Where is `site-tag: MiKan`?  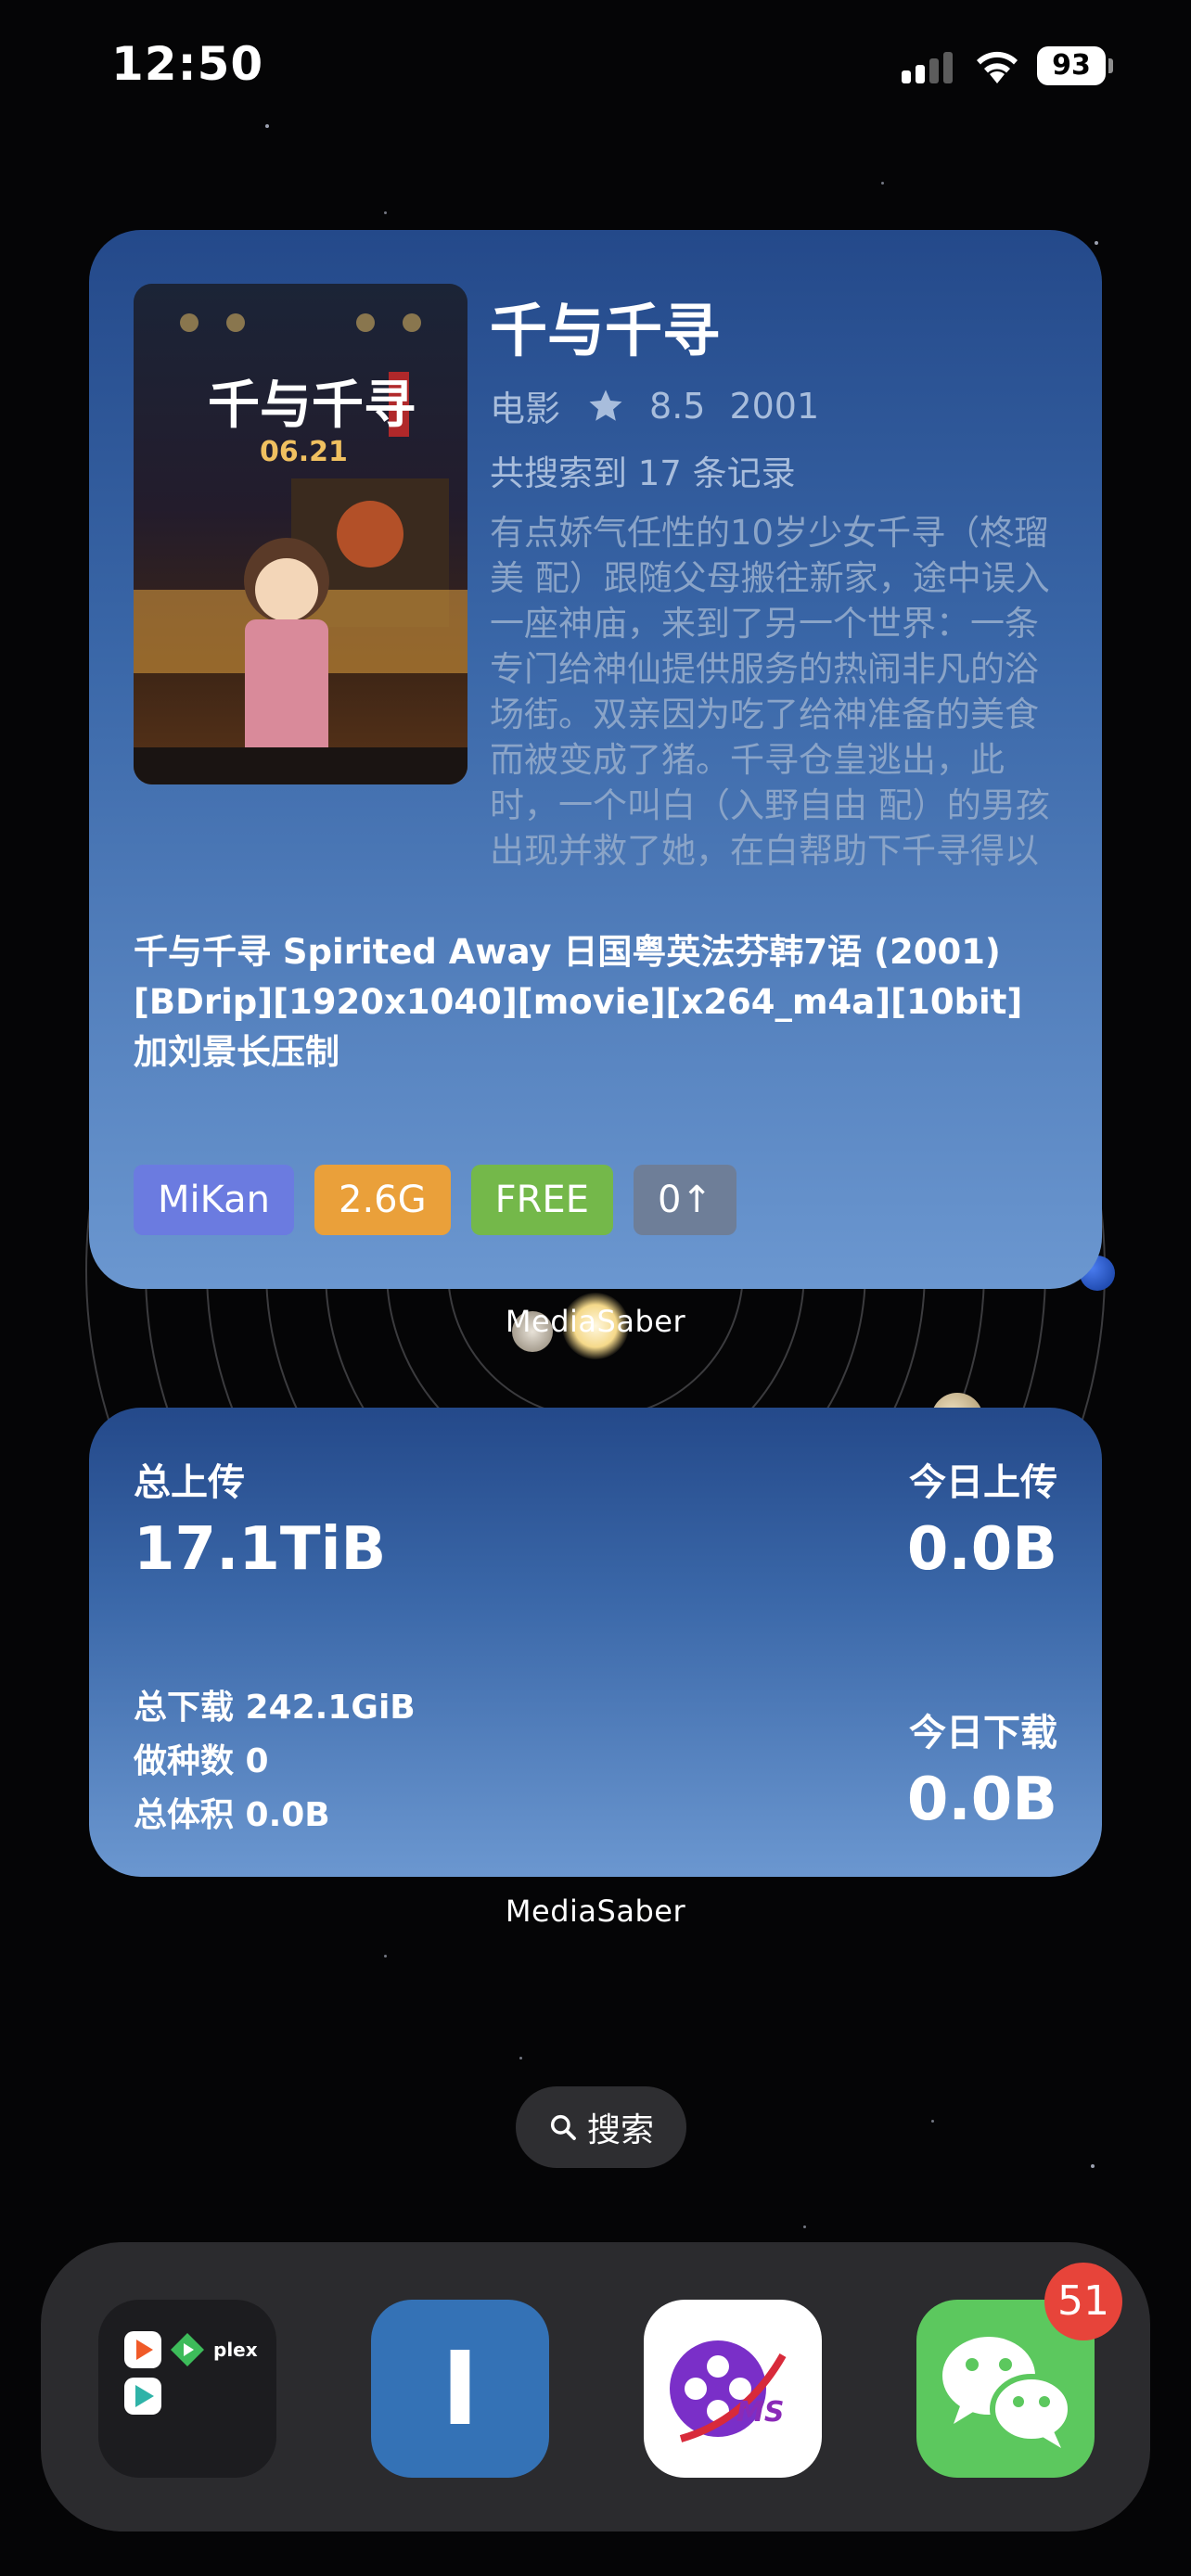
site-tag: MiKan is located at coordinates (215, 1200).